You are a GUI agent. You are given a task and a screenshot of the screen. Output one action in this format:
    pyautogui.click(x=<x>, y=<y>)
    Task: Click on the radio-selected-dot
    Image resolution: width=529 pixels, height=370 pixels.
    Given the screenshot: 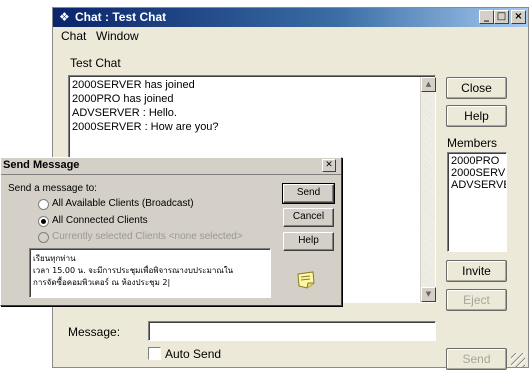 What is the action you would take?
    pyautogui.click(x=43, y=221)
    